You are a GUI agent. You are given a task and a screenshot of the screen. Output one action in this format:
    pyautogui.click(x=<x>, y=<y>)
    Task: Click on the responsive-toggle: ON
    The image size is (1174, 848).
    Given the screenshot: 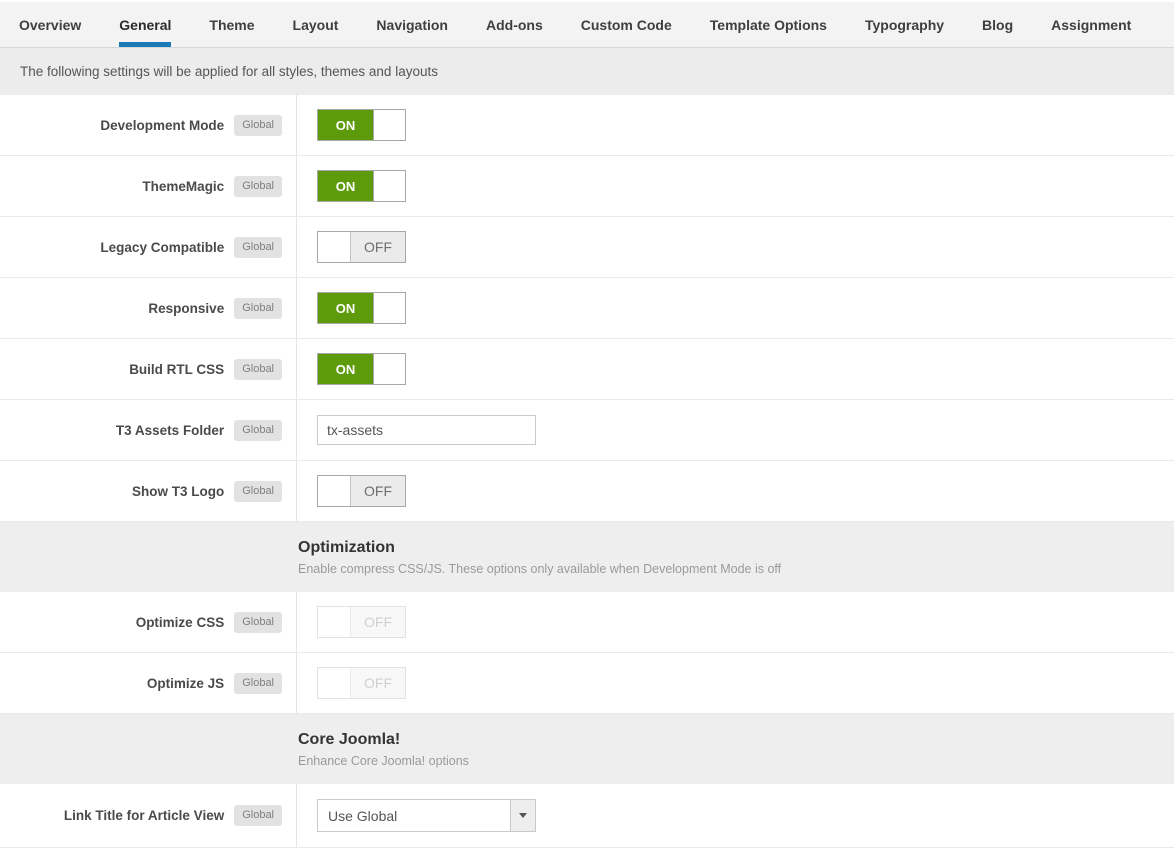 What is the action you would take?
    pyautogui.click(x=361, y=308)
    